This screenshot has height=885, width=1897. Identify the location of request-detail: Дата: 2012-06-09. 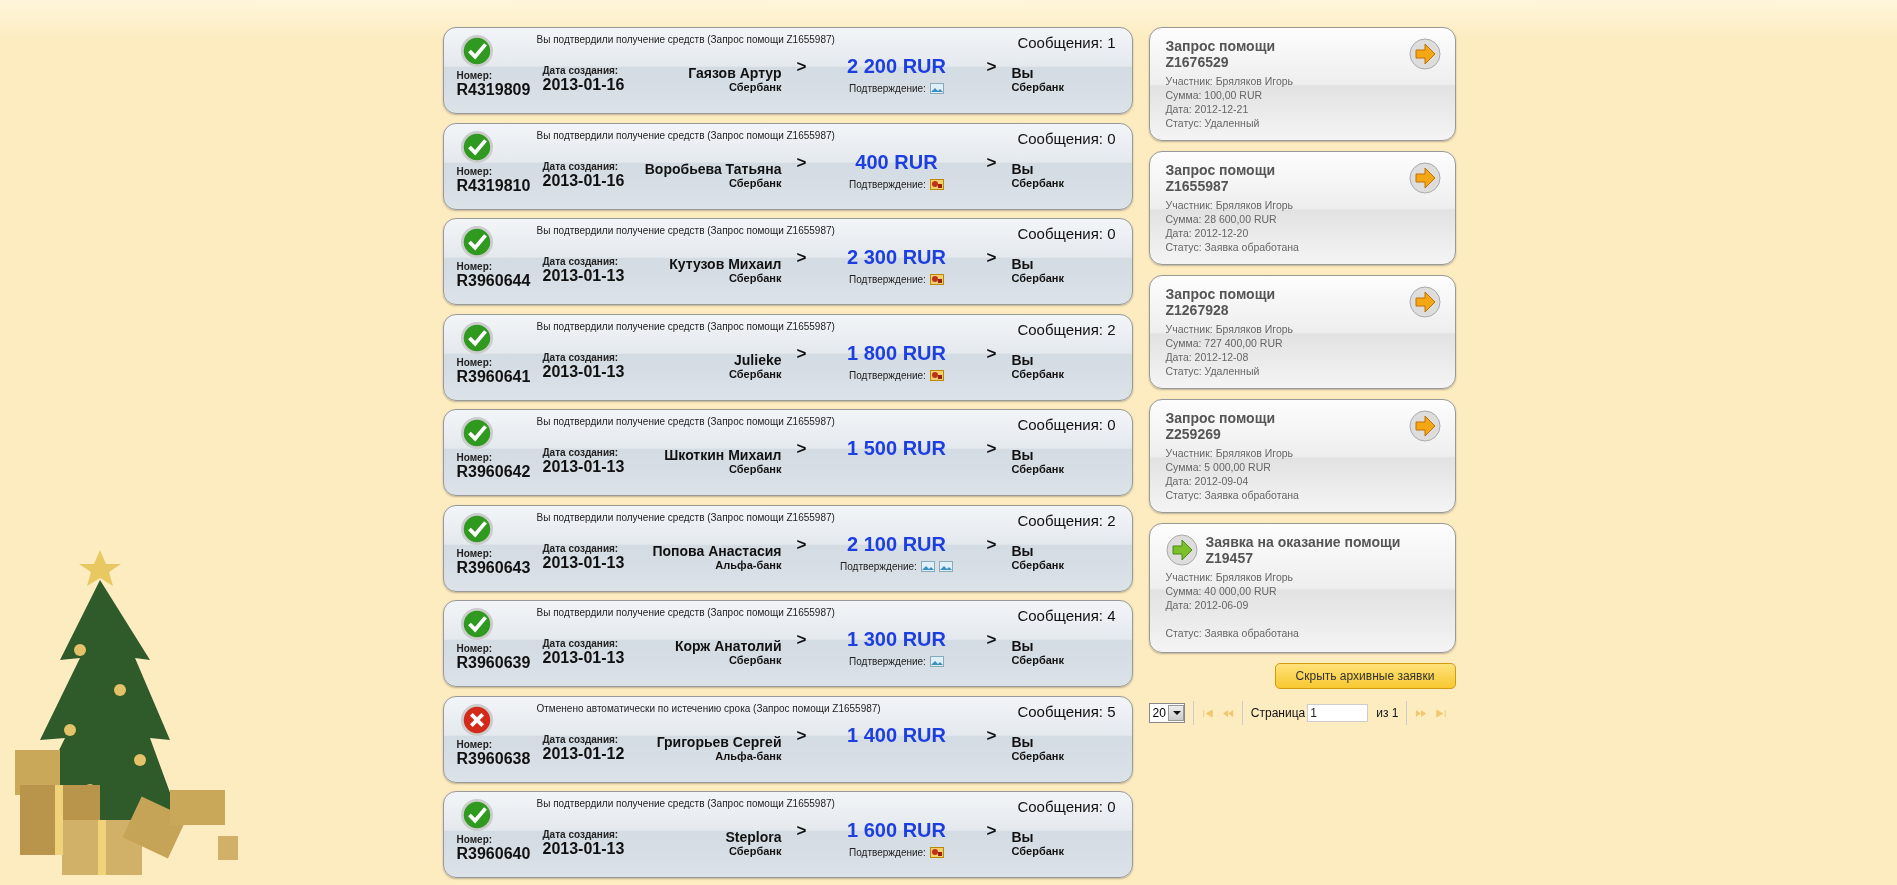
(1207, 605).